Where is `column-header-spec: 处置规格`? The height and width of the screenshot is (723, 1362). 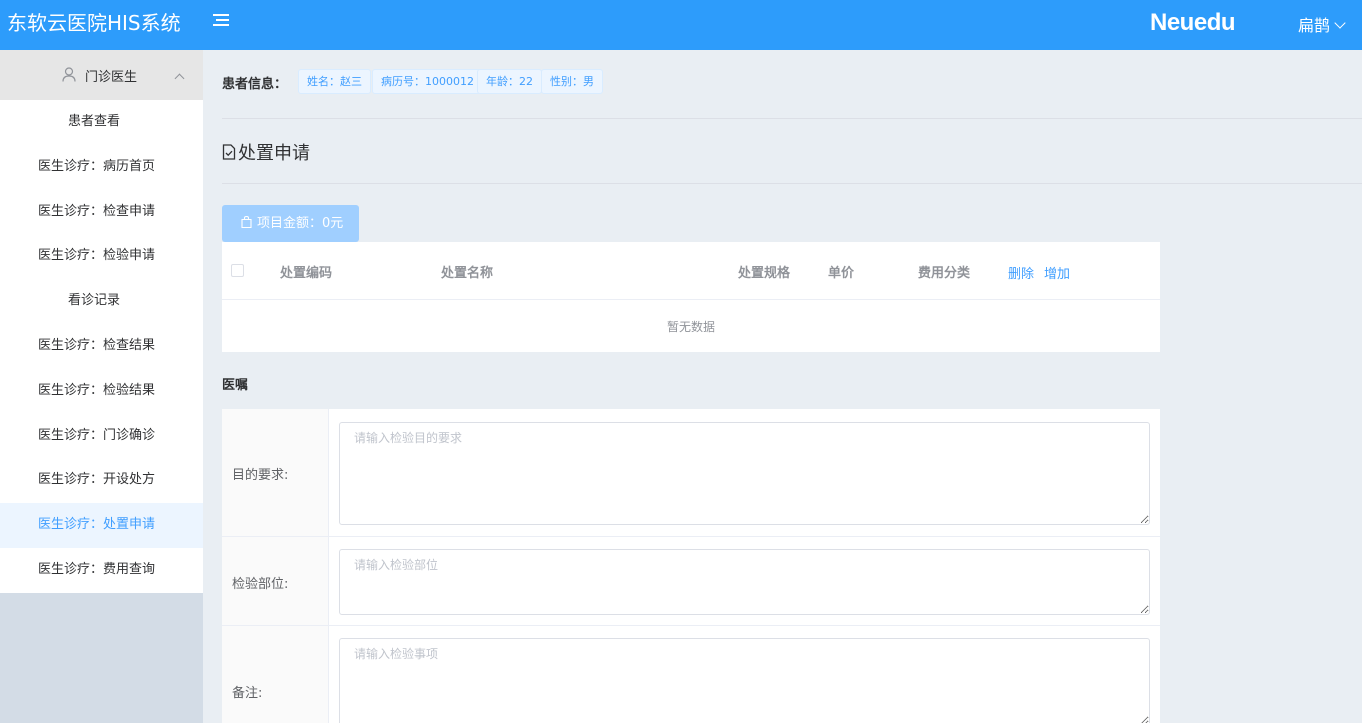
column-header-spec: 处置规格 is located at coordinates (764, 273).